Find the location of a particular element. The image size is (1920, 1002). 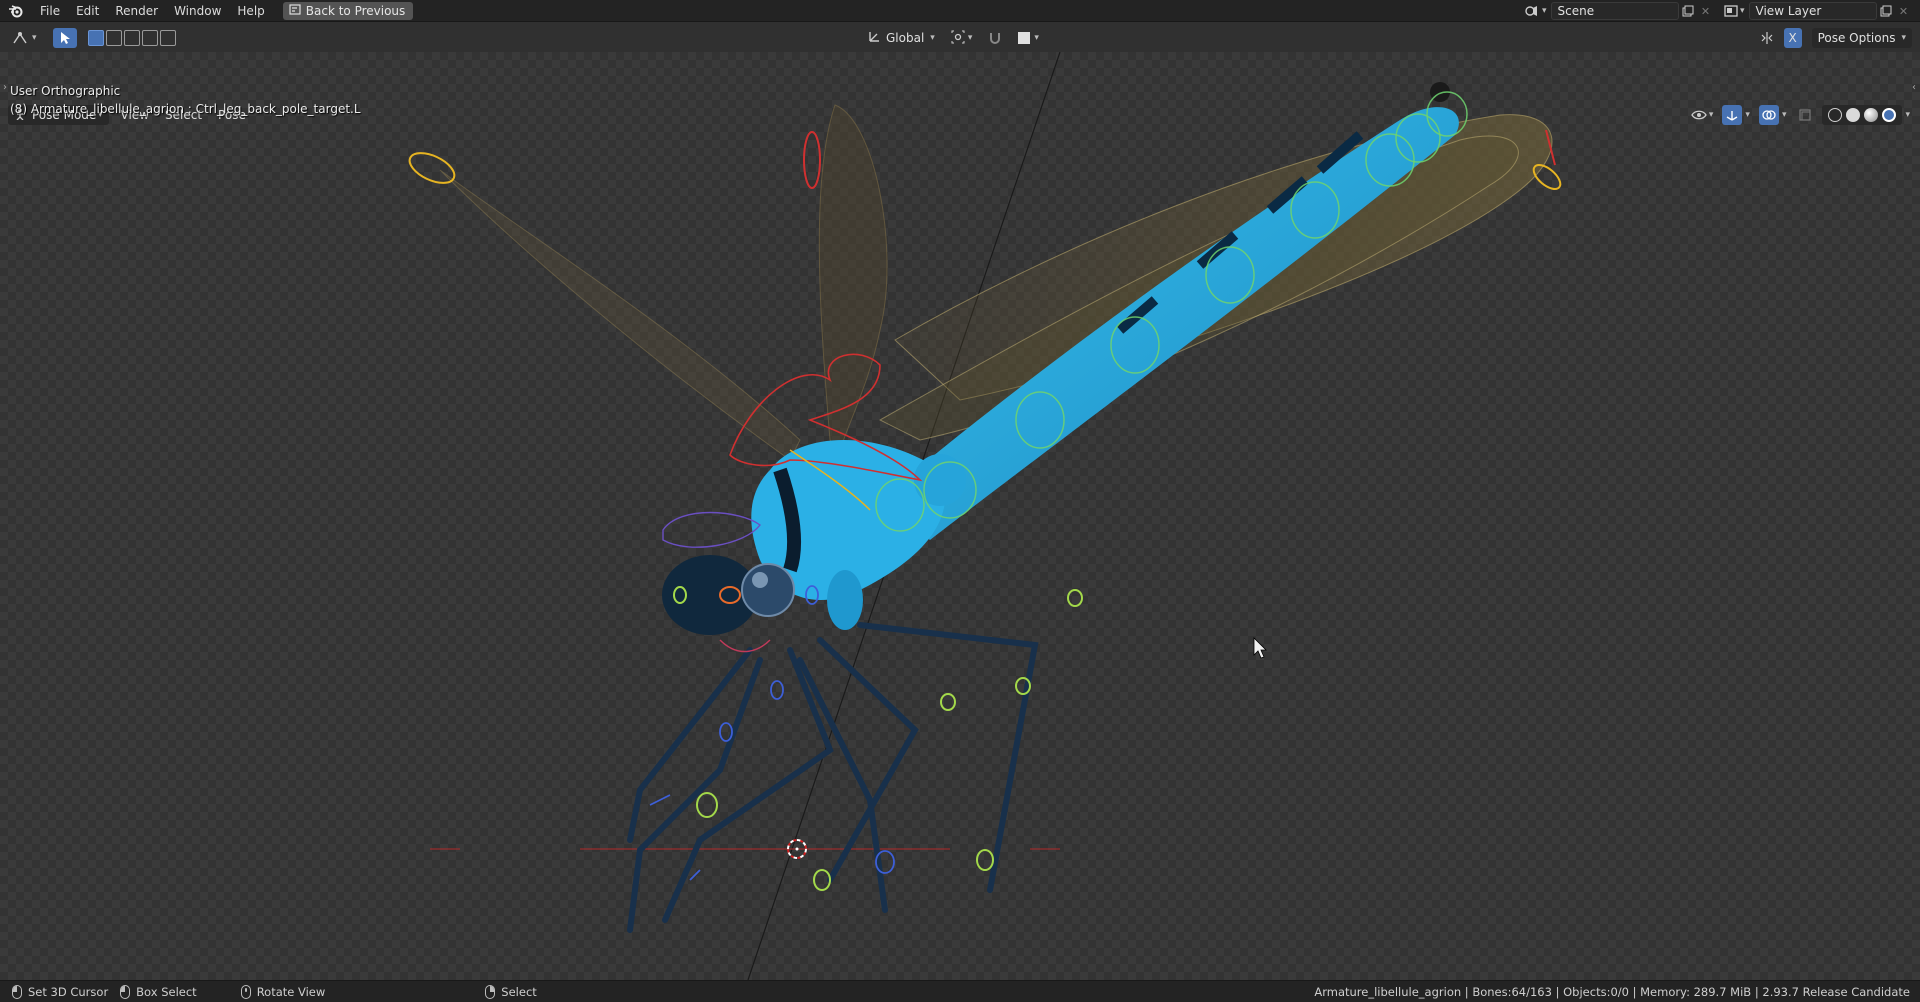

status-left-click: Set 3D Cursor is located at coordinates (60, 991).